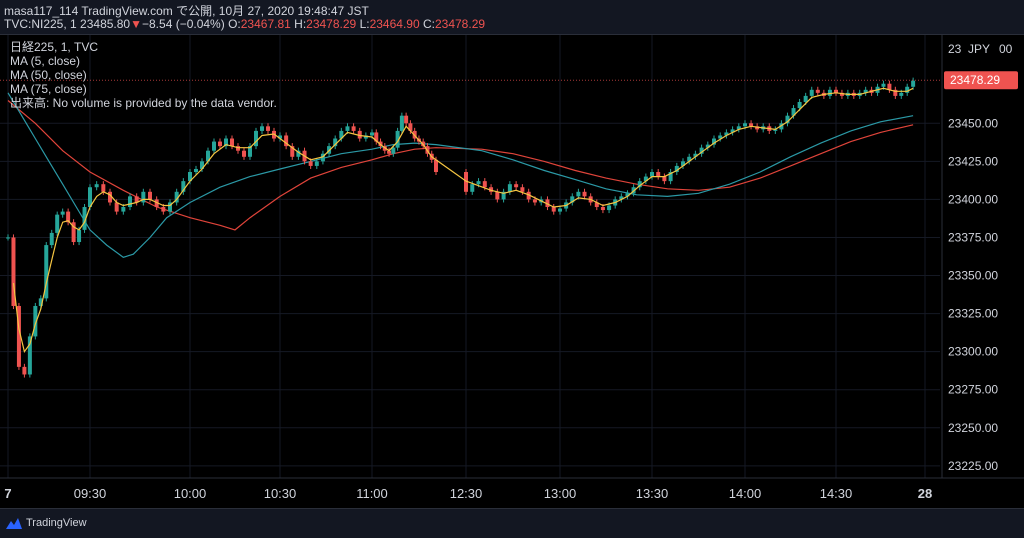 This screenshot has width=1024, height=538. What do you see at coordinates (105, 24) in the screenshot?
I see `last-price: 23485.80` at bounding box center [105, 24].